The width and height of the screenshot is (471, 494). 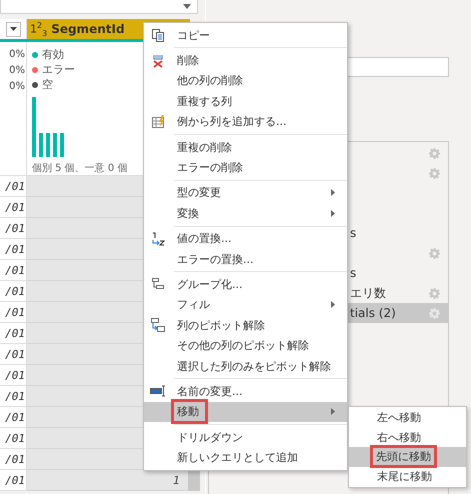 What do you see at coordinates (80, 168) in the screenshot?
I see `profile-summary: 個別 5 個、一意 0 個` at bounding box center [80, 168].